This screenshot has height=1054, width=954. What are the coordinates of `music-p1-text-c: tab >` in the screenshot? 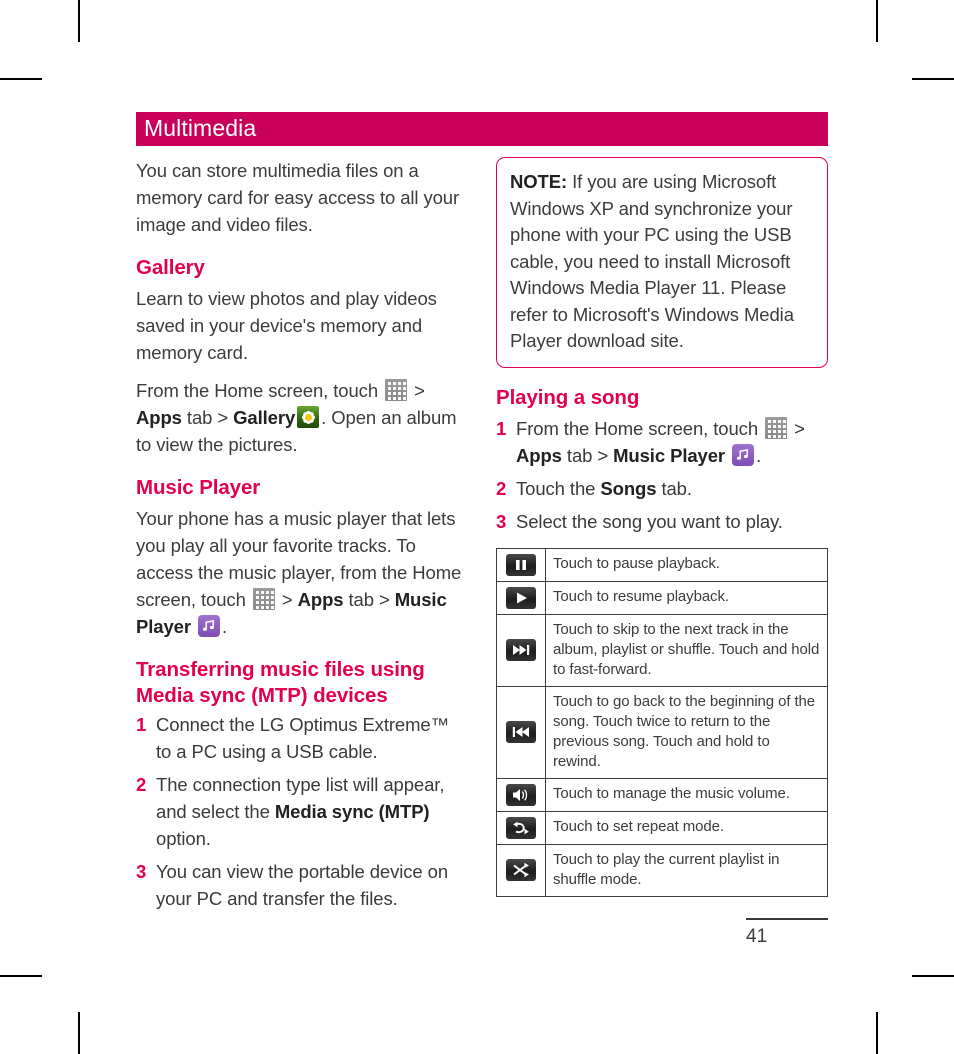 It's located at (369, 599).